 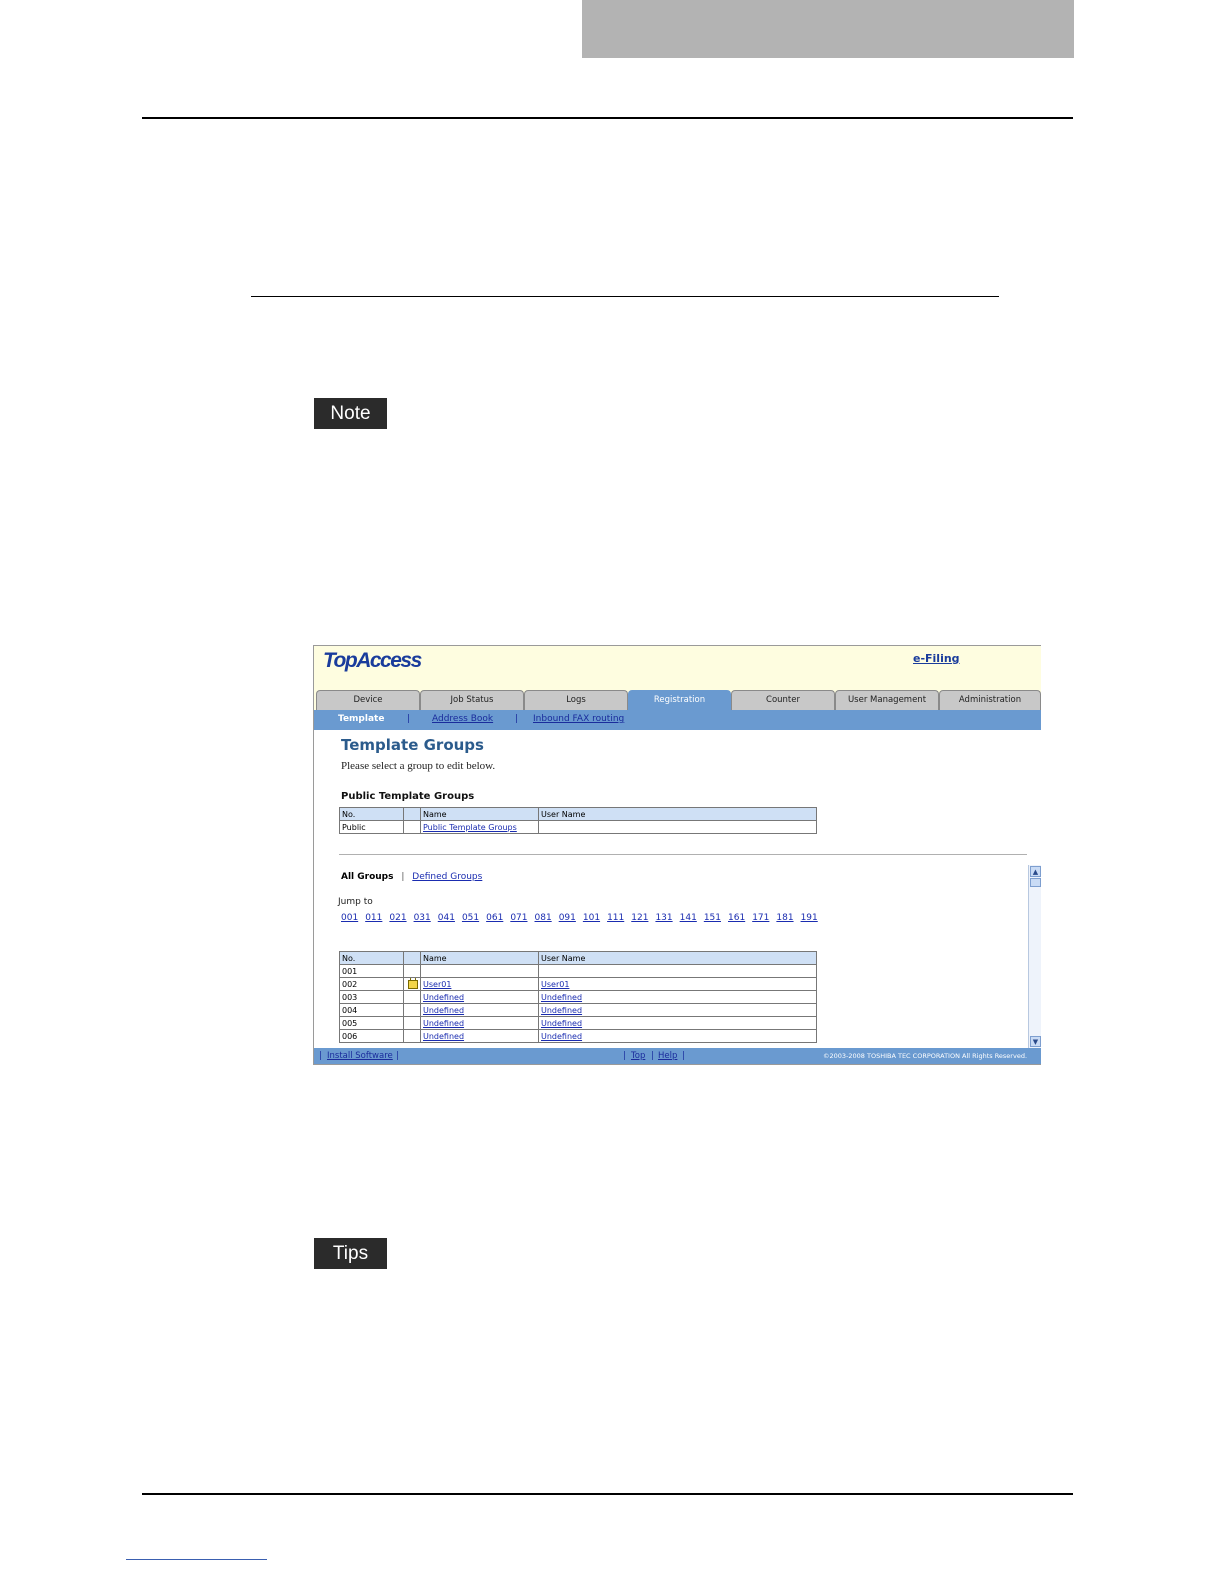 I want to click on scroll-up-icon: ▲, so click(x=1035, y=871).